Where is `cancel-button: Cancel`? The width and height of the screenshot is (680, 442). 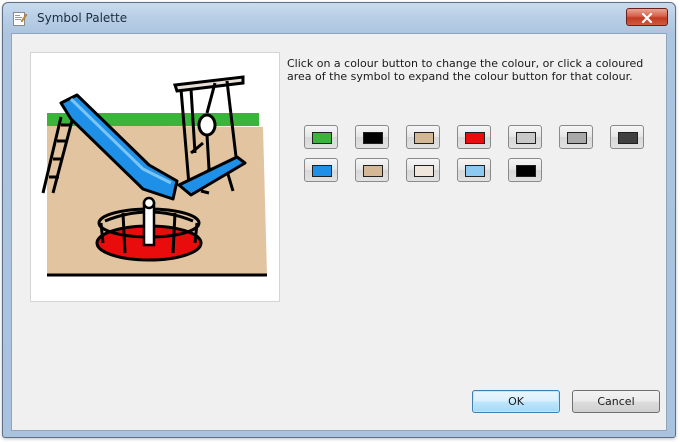
cancel-button: Cancel is located at coordinates (616, 401).